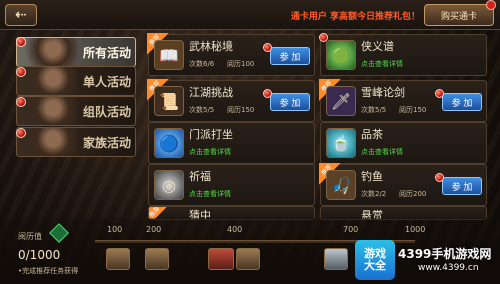 The height and width of the screenshot is (284, 500). What do you see at coordinates (106, 82) in the screenshot?
I see `tab-label: 单人活动` at bounding box center [106, 82].